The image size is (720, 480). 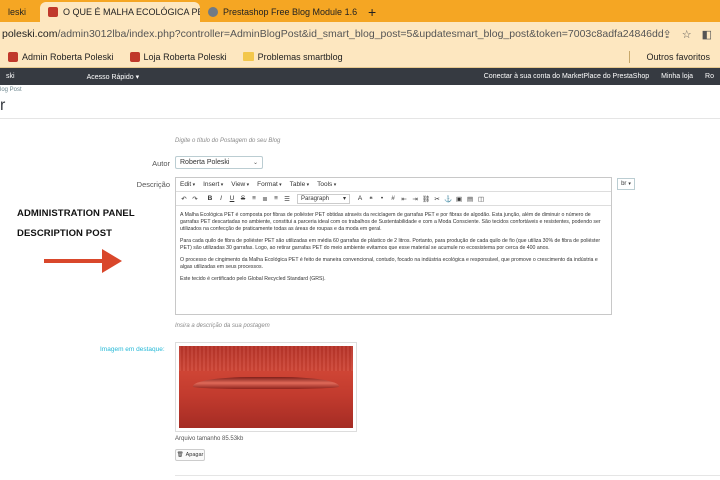 I want to click on menu-format: Format, so click(x=269, y=184).